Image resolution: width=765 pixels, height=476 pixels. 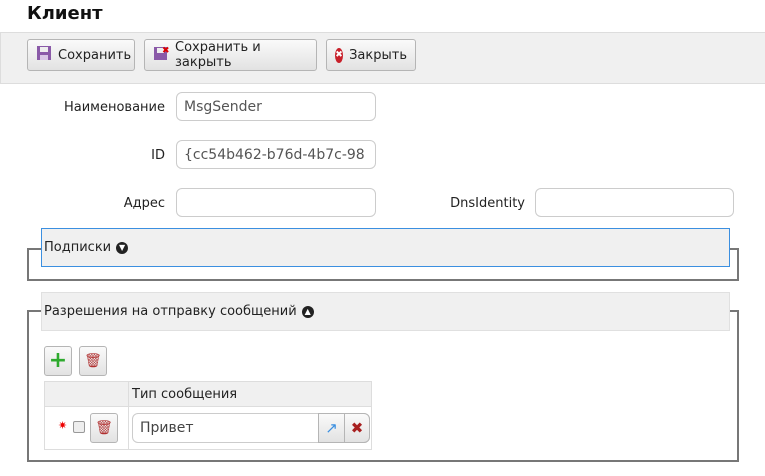 What do you see at coordinates (144, 203) in the screenshot?
I see `address-label: Адрес` at bounding box center [144, 203].